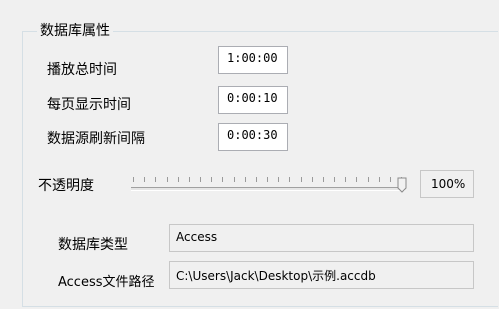 The height and width of the screenshot is (309, 499). Describe the element at coordinates (89, 105) in the screenshot. I see `page-display-time-label: 每页显示时间` at that location.